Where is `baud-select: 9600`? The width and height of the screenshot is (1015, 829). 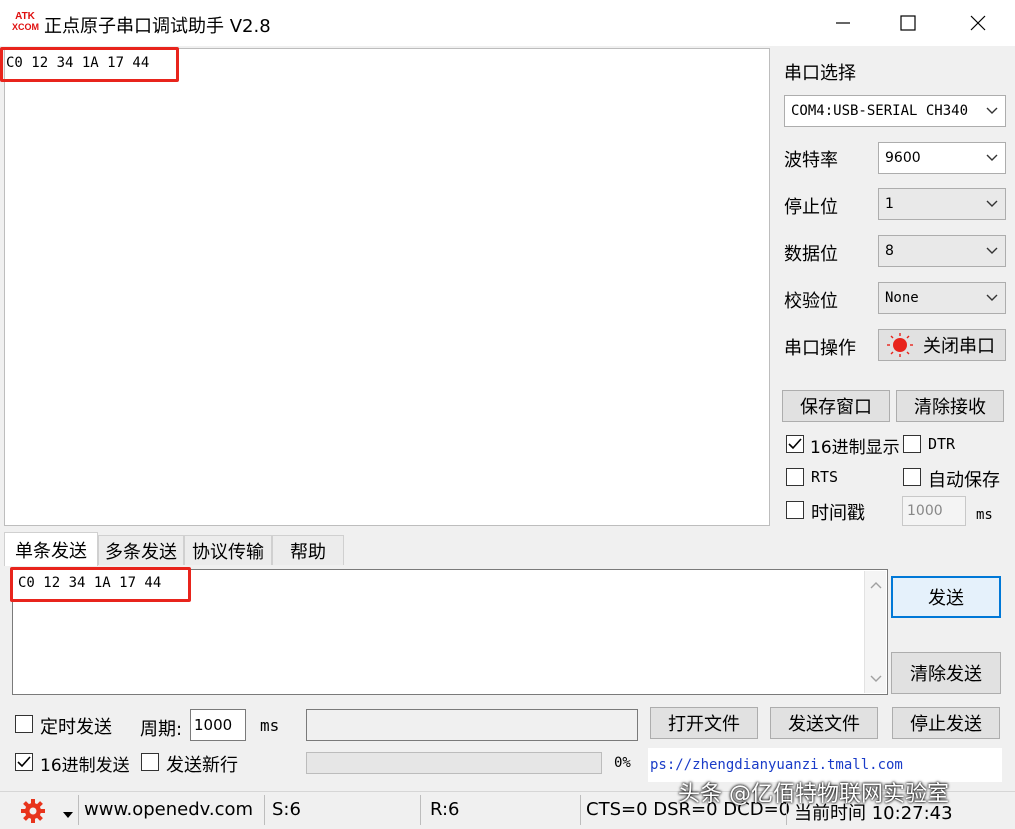
baud-select: 9600 is located at coordinates (942, 158).